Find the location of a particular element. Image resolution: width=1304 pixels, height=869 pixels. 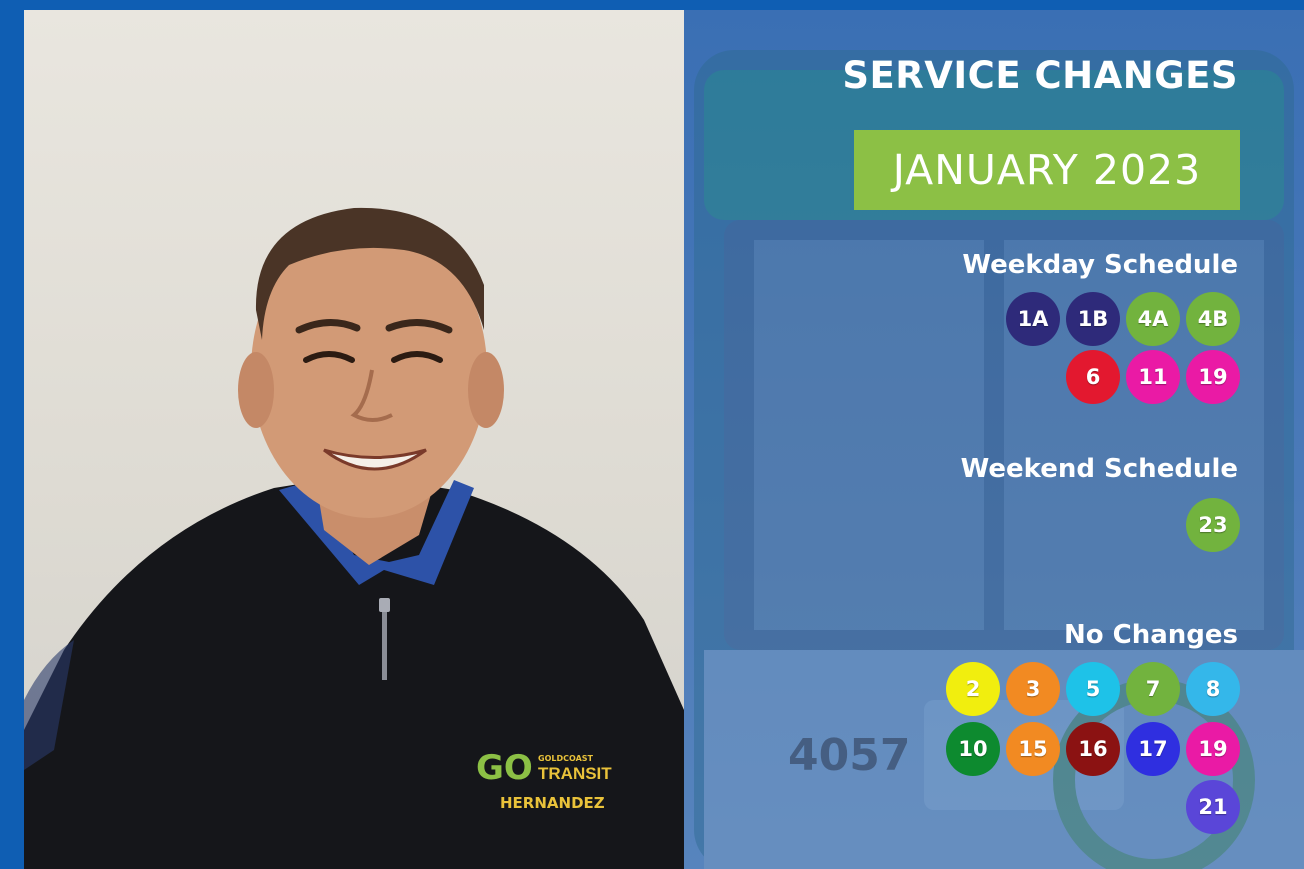

route-badge-7: 7 is located at coordinates (1153, 689).